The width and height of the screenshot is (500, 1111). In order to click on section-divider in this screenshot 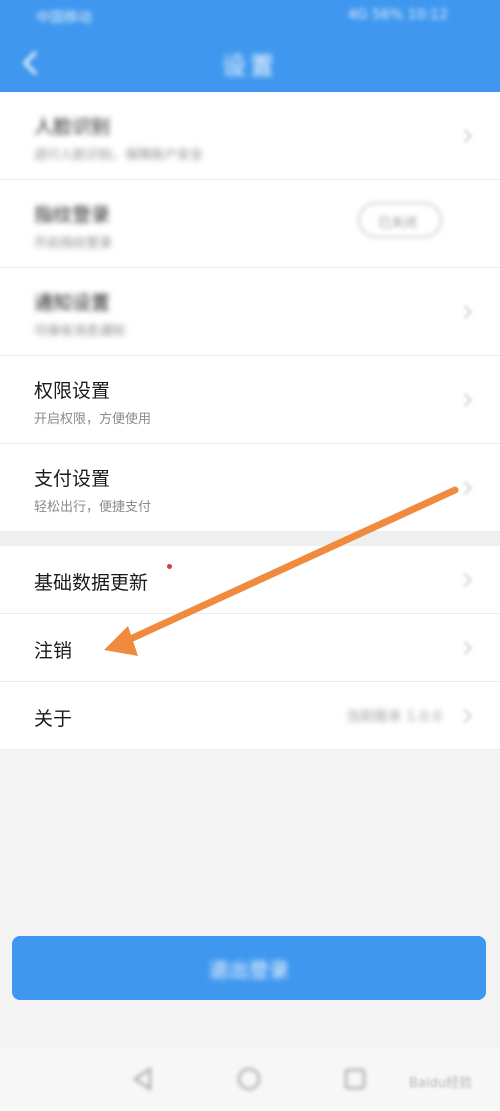, I will do `click(250, 539)`.